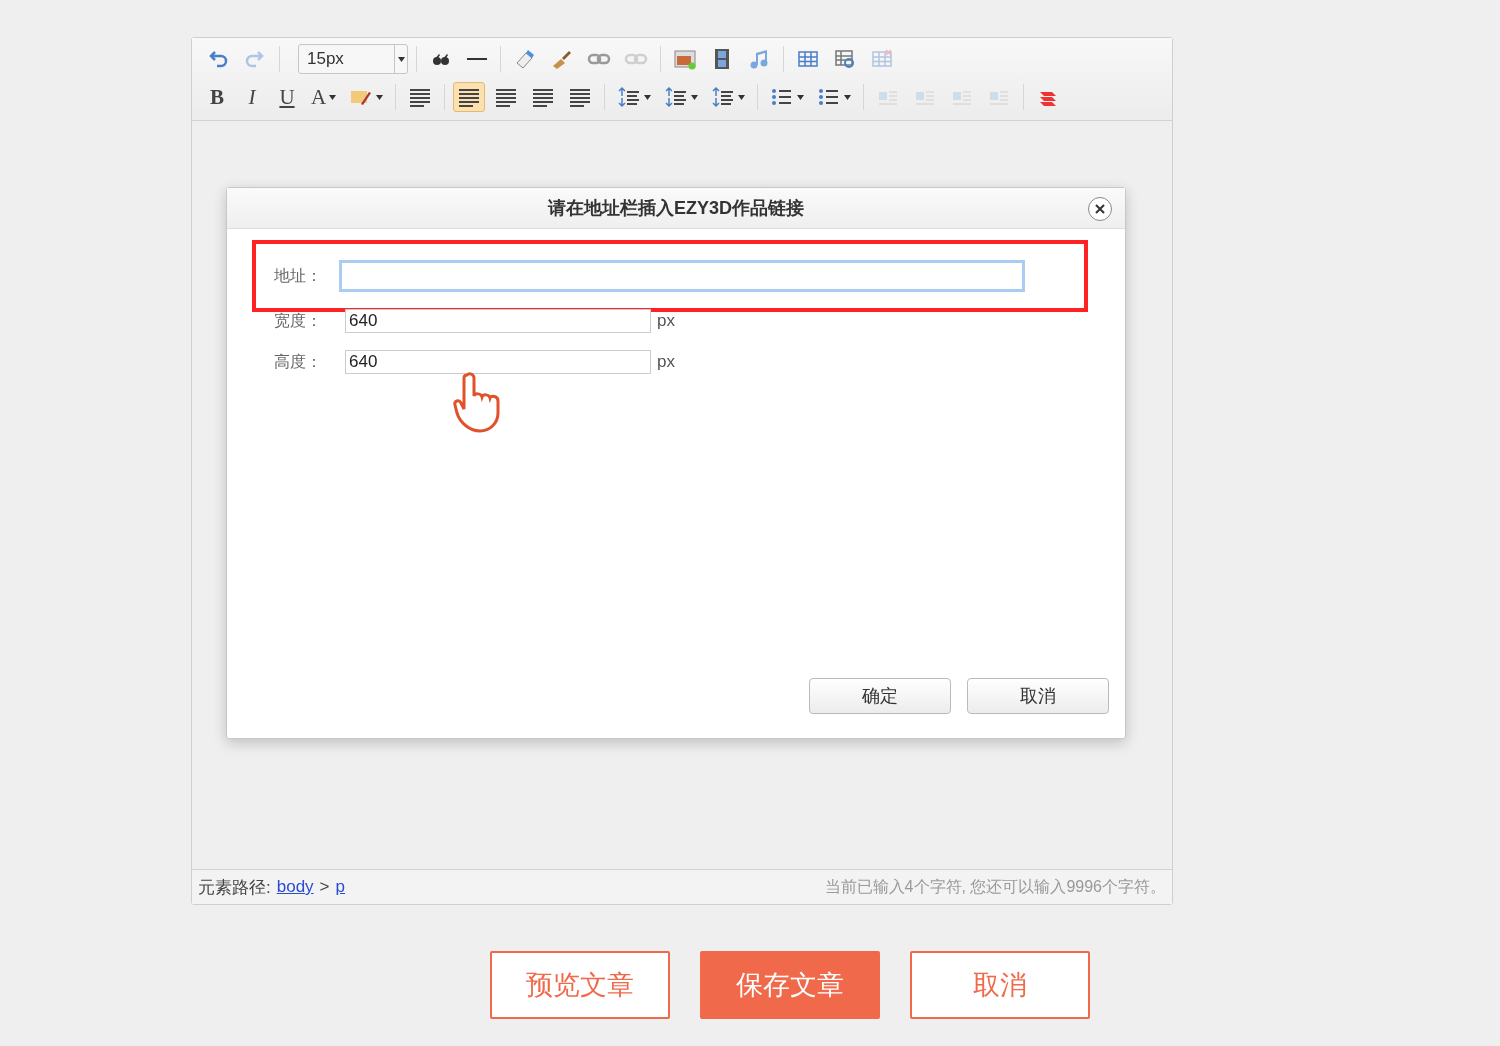 Image resolution: width=1500 pixels, height=1046 pixels. Describe the element at coordinates (1038, 696) in the screenshot. I see `dialog-button: 取消` at that location.